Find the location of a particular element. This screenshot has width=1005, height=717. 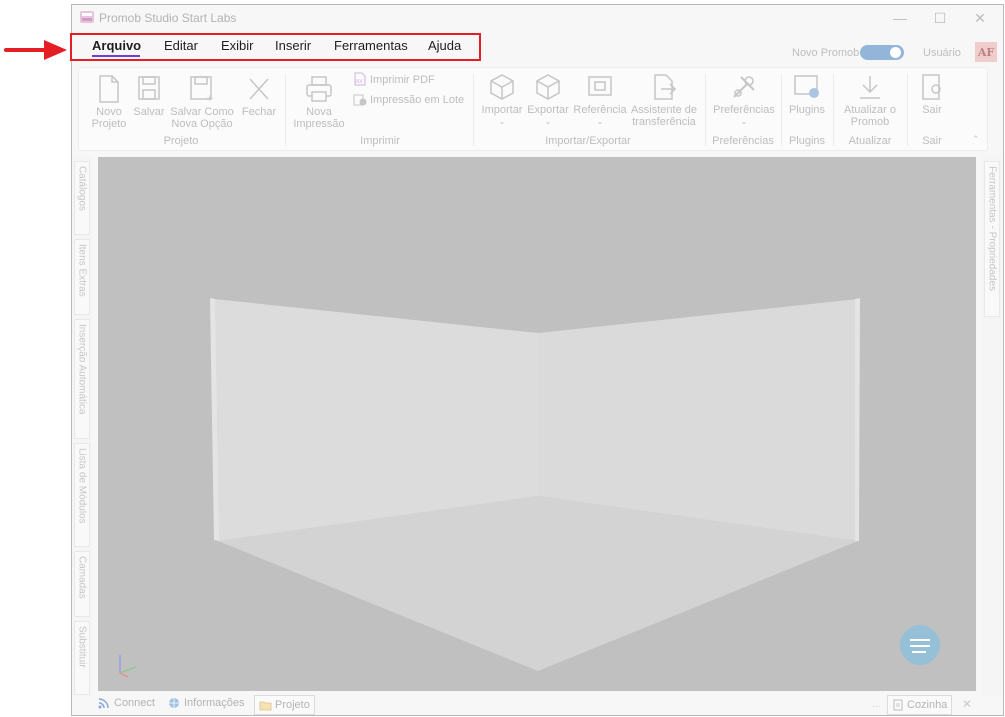

group-imprimir-label: Imprimir is located at coordinates (380, 141).